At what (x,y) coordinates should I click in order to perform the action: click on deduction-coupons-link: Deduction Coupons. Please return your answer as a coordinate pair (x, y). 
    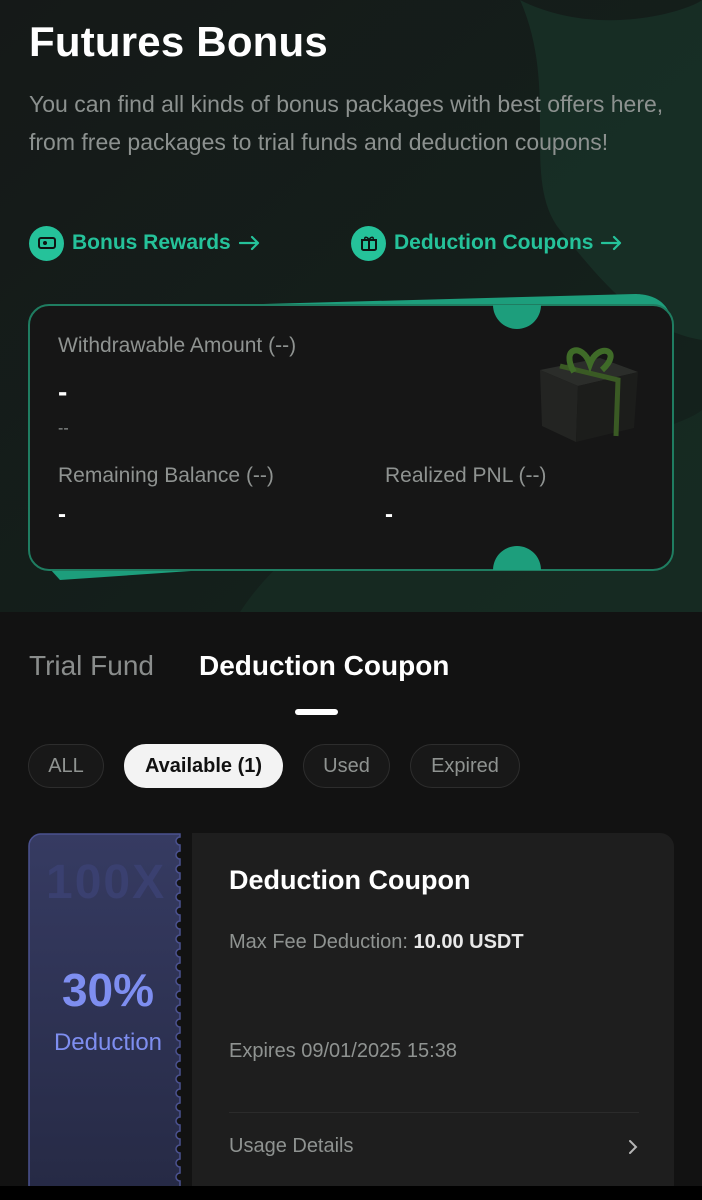
    Looking at the image, I should click on (487, 243).